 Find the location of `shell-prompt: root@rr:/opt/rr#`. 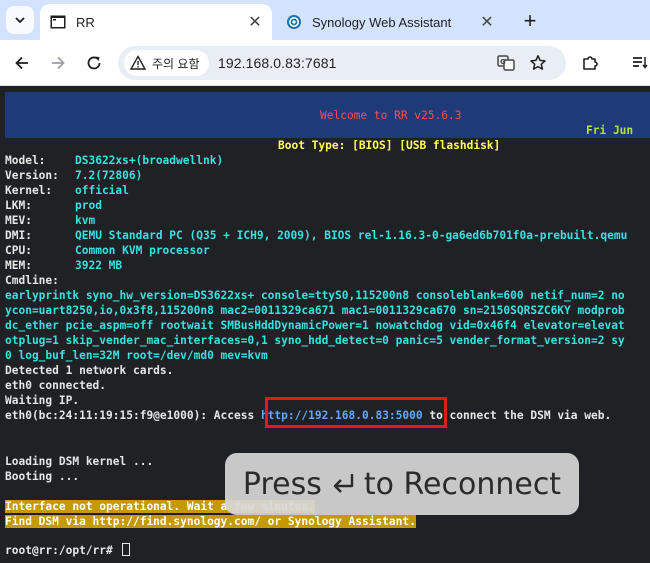

shell-prompt: root@rr:/opt/rr# is located at coordinates (67, 550).